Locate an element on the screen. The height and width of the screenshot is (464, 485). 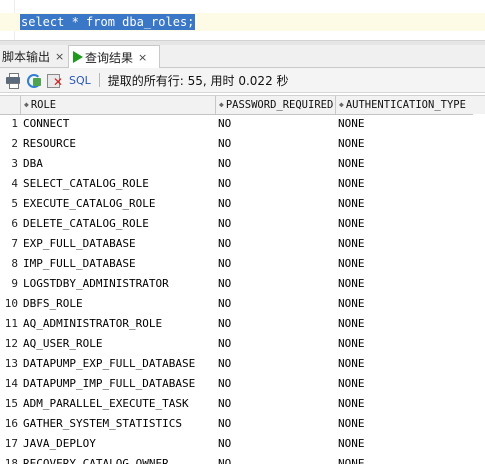
cell-role: SELECT_CATALOG_ROLE is located at coordinates (118, 184).